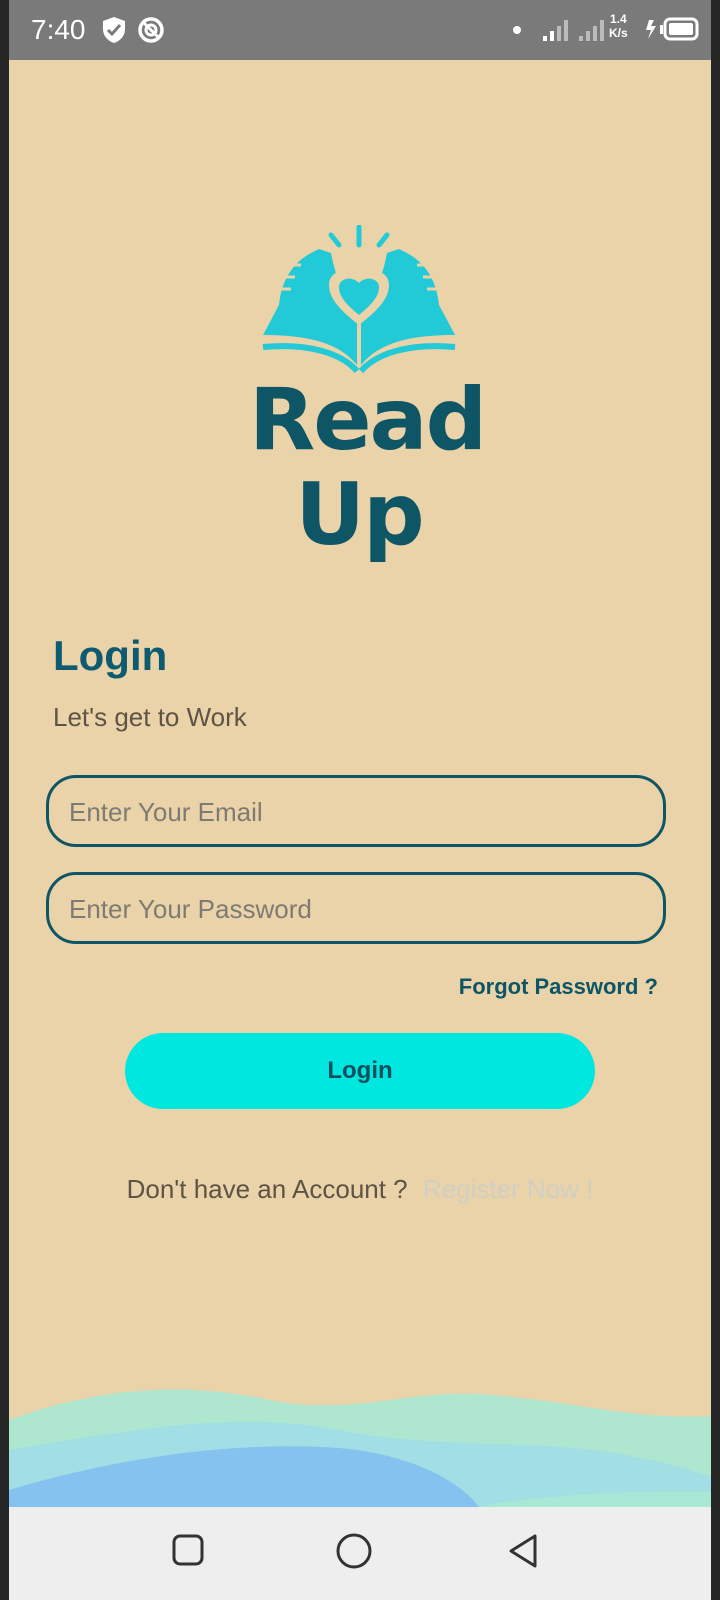  Describe the element at coordinates (110, 655) in the screenshot. I see `page-title: Login` at that location.